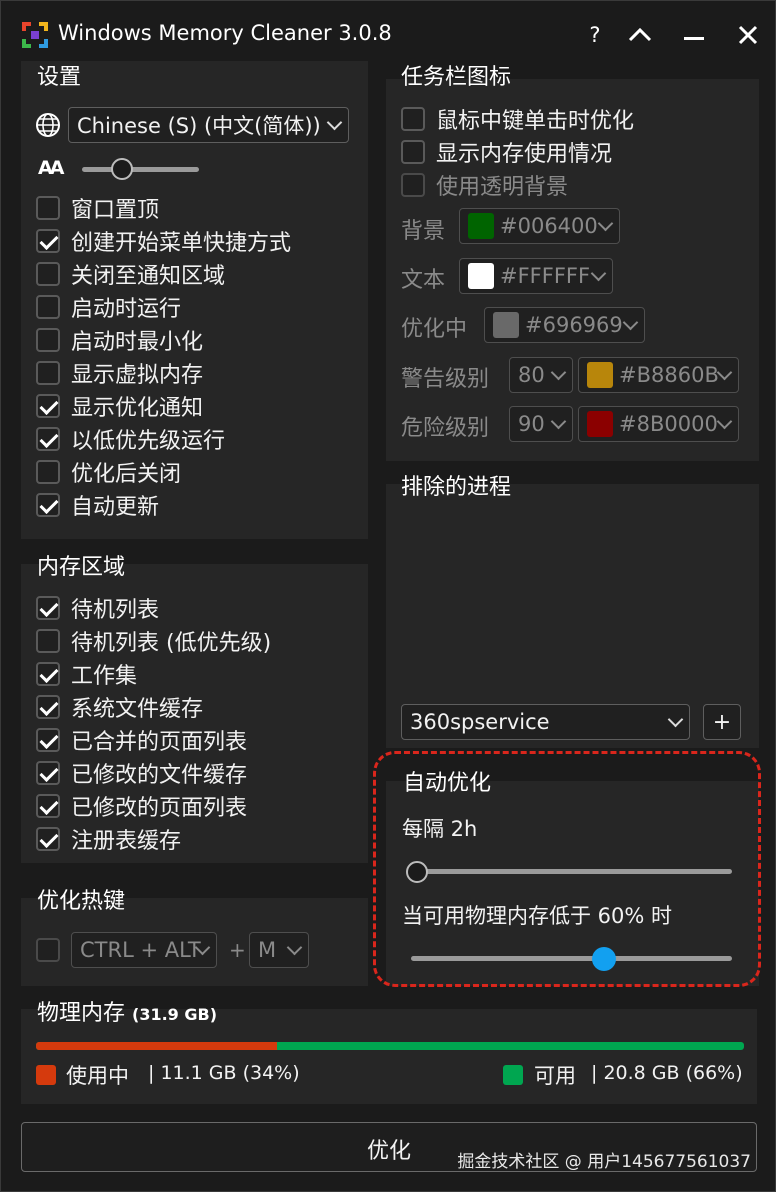 The width and height of the screenshot is (776, 1192). What do you see at coordinates (595, 35) in the screenshot?
I see `help-button: ?` at bounding box center [595, 35].